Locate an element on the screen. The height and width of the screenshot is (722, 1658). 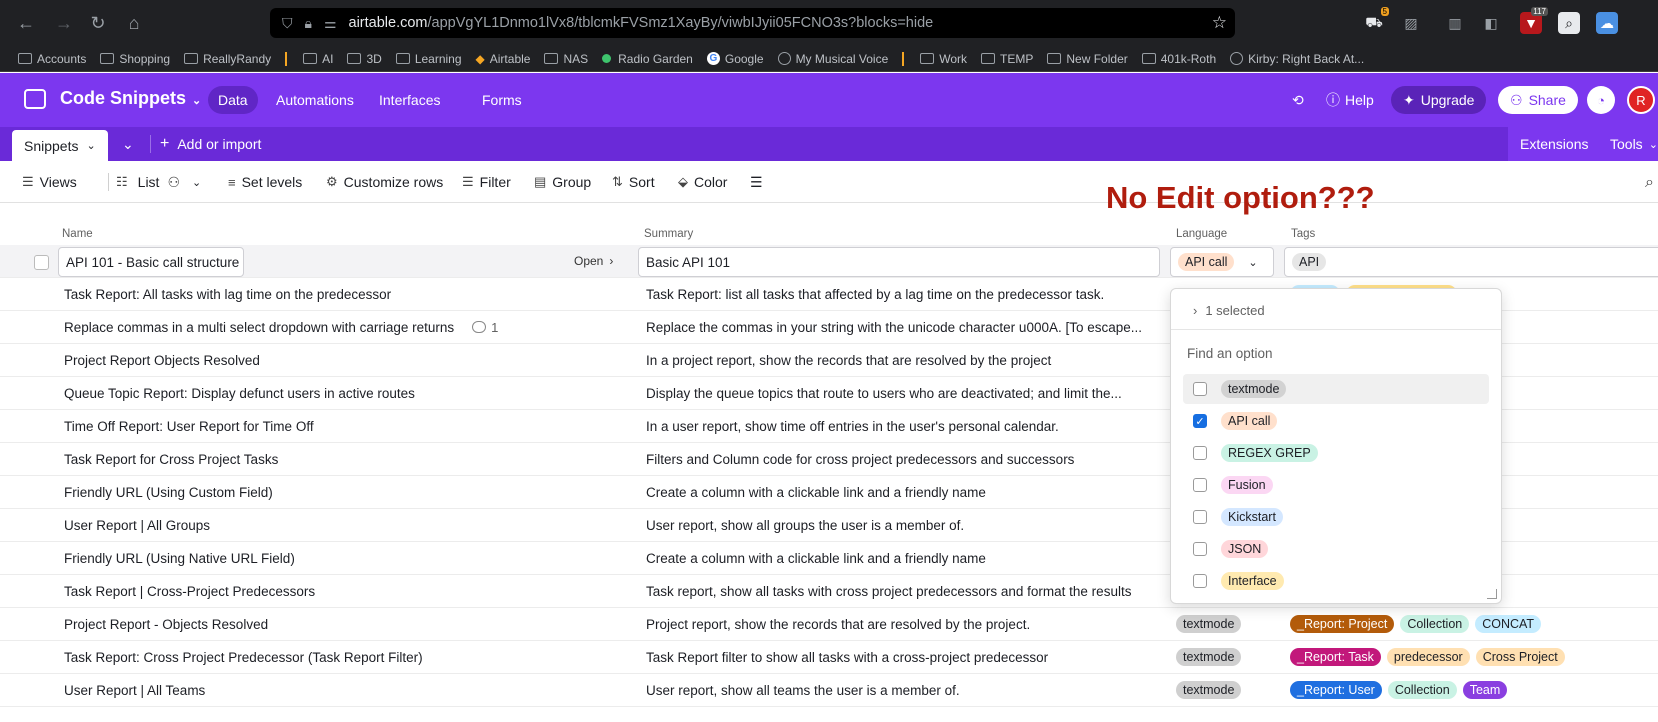
bookmark-401k-roth: 401k-Roth is located at coordinates (1178, 59).